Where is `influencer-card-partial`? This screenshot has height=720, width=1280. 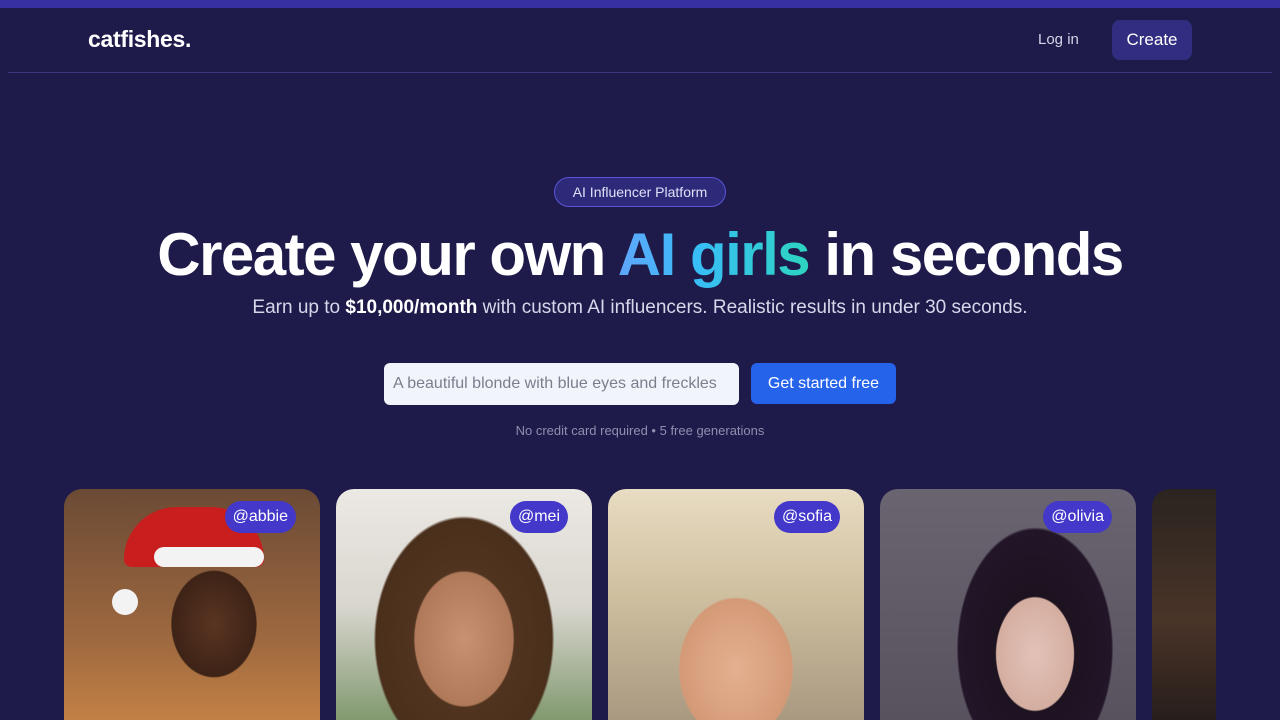 influencer-card-partial is located at coordinates (1184, 604).